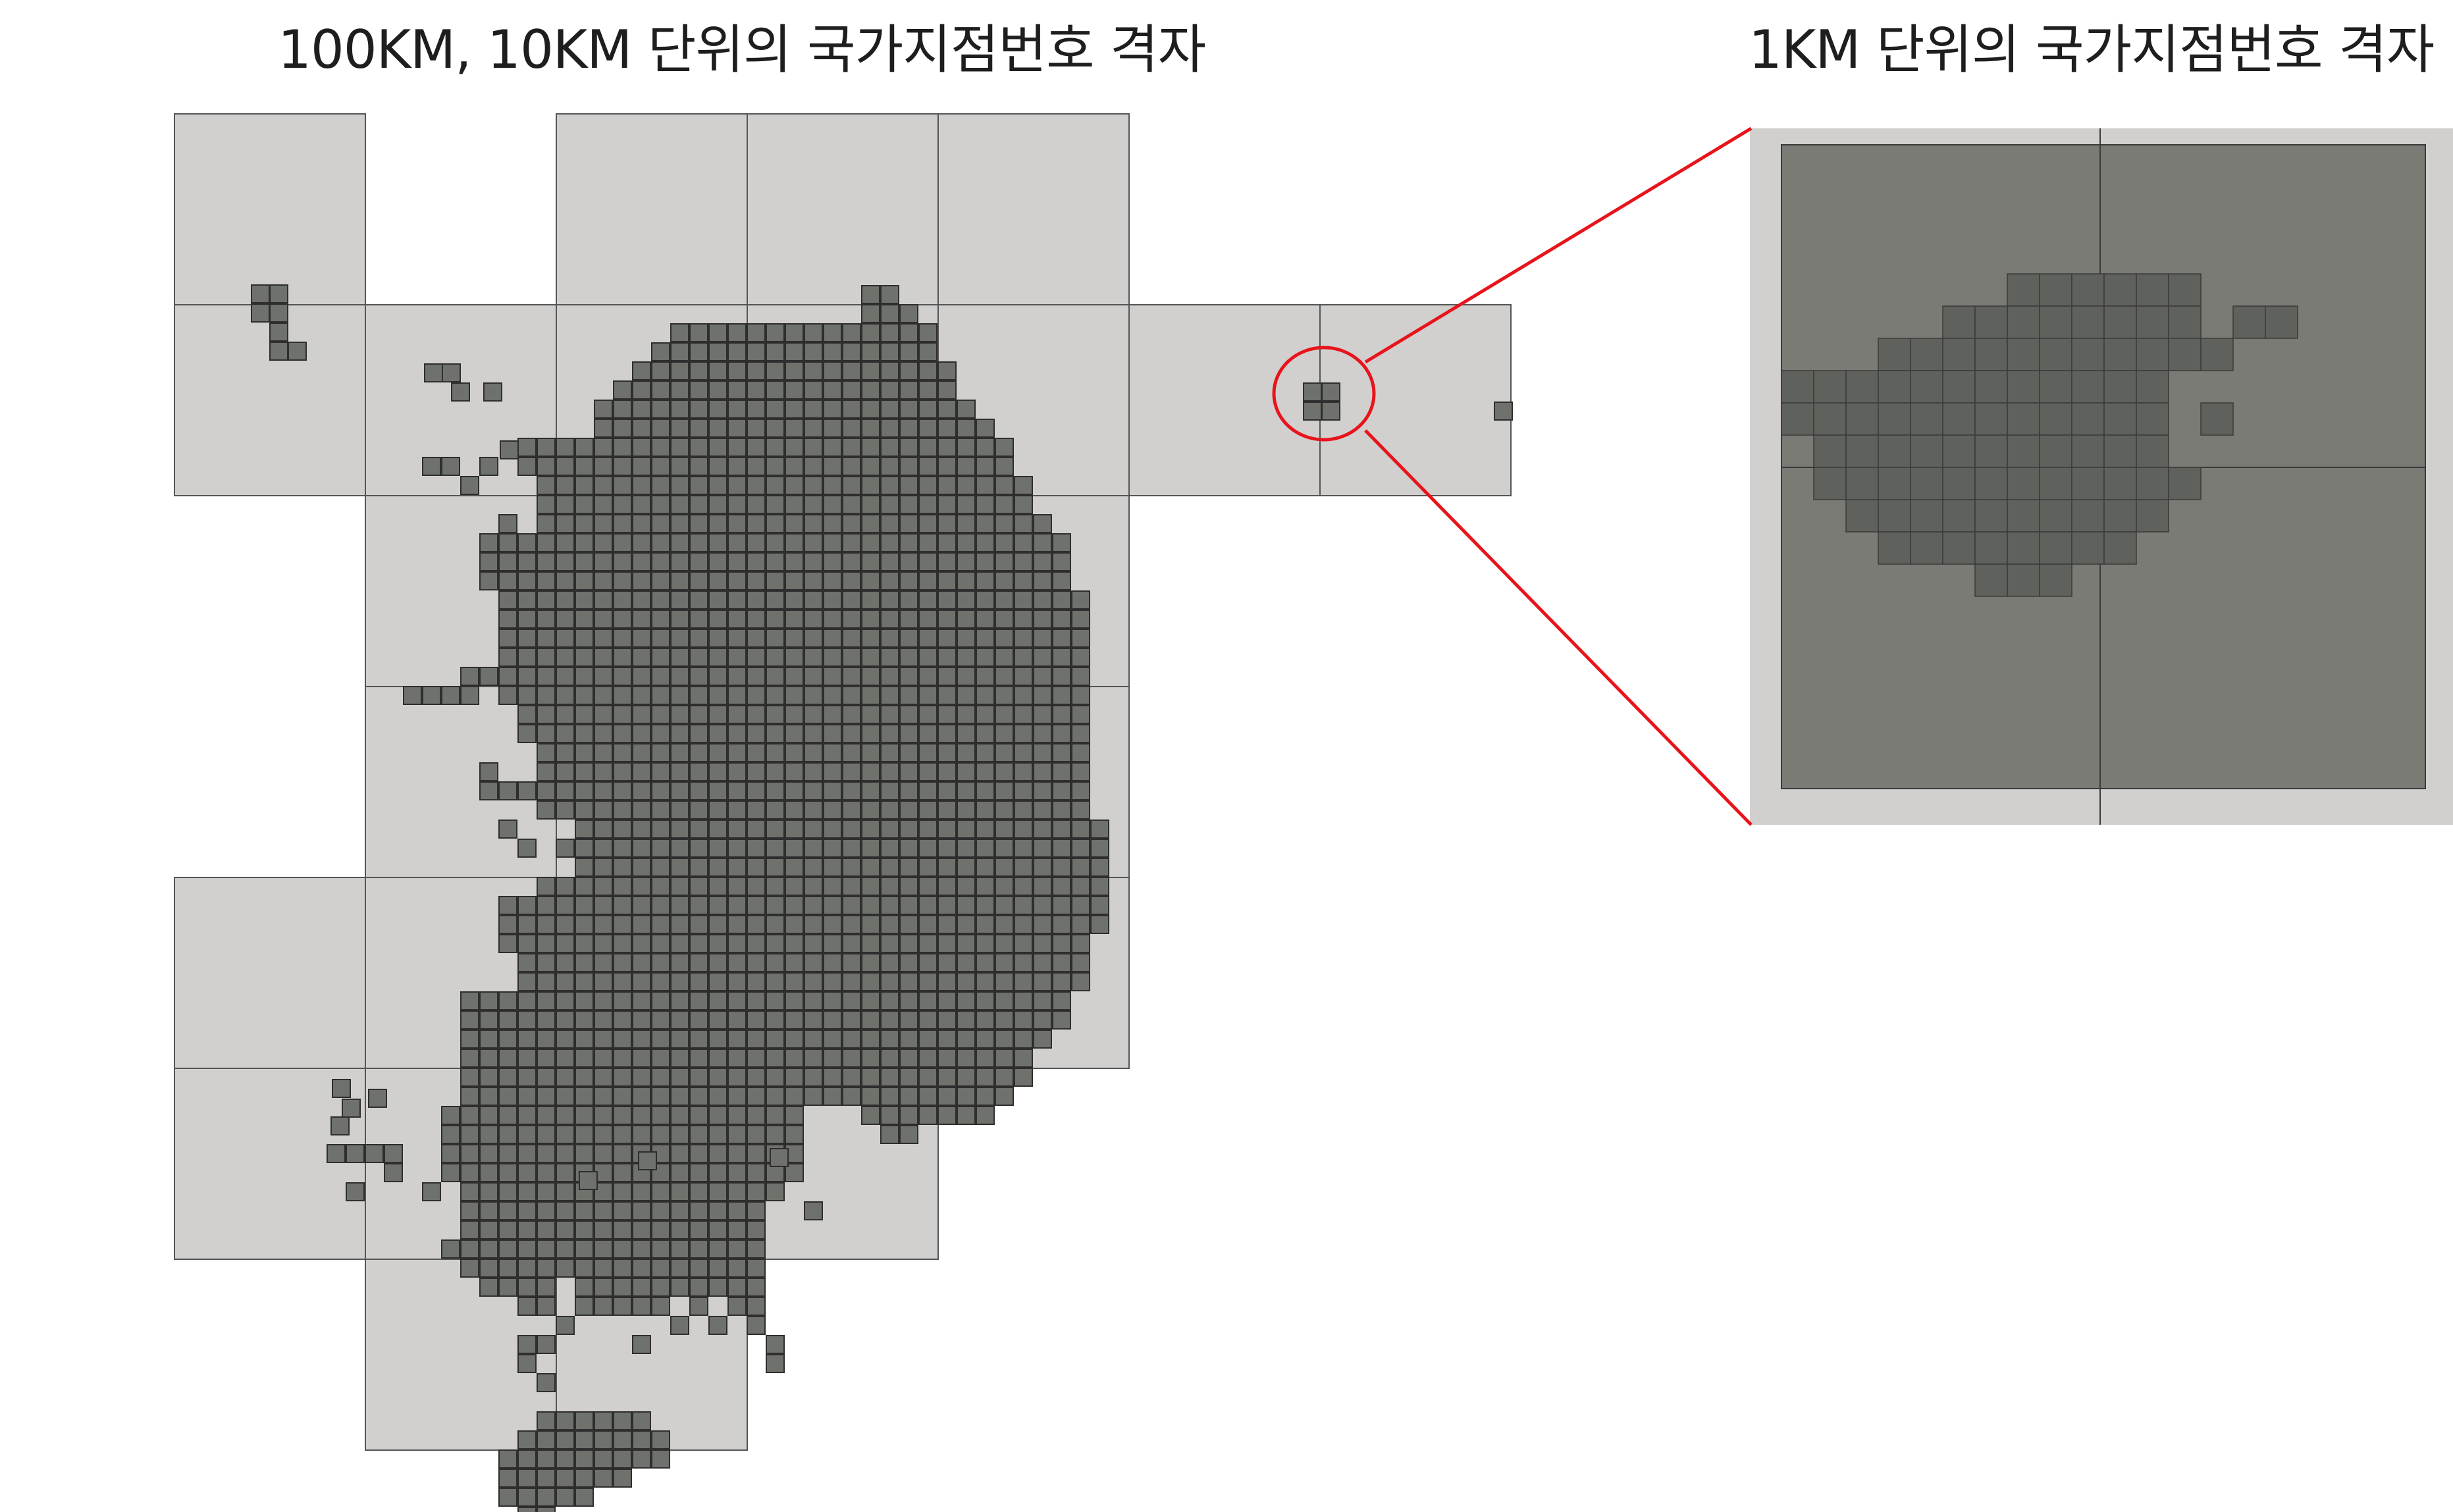 The height and width of the screenshot is (1512, 2453). What do you see at coordinates (1033, 209) in the screenshot?
I see `grid-100km-cell` at bounding box center [1033, 209].